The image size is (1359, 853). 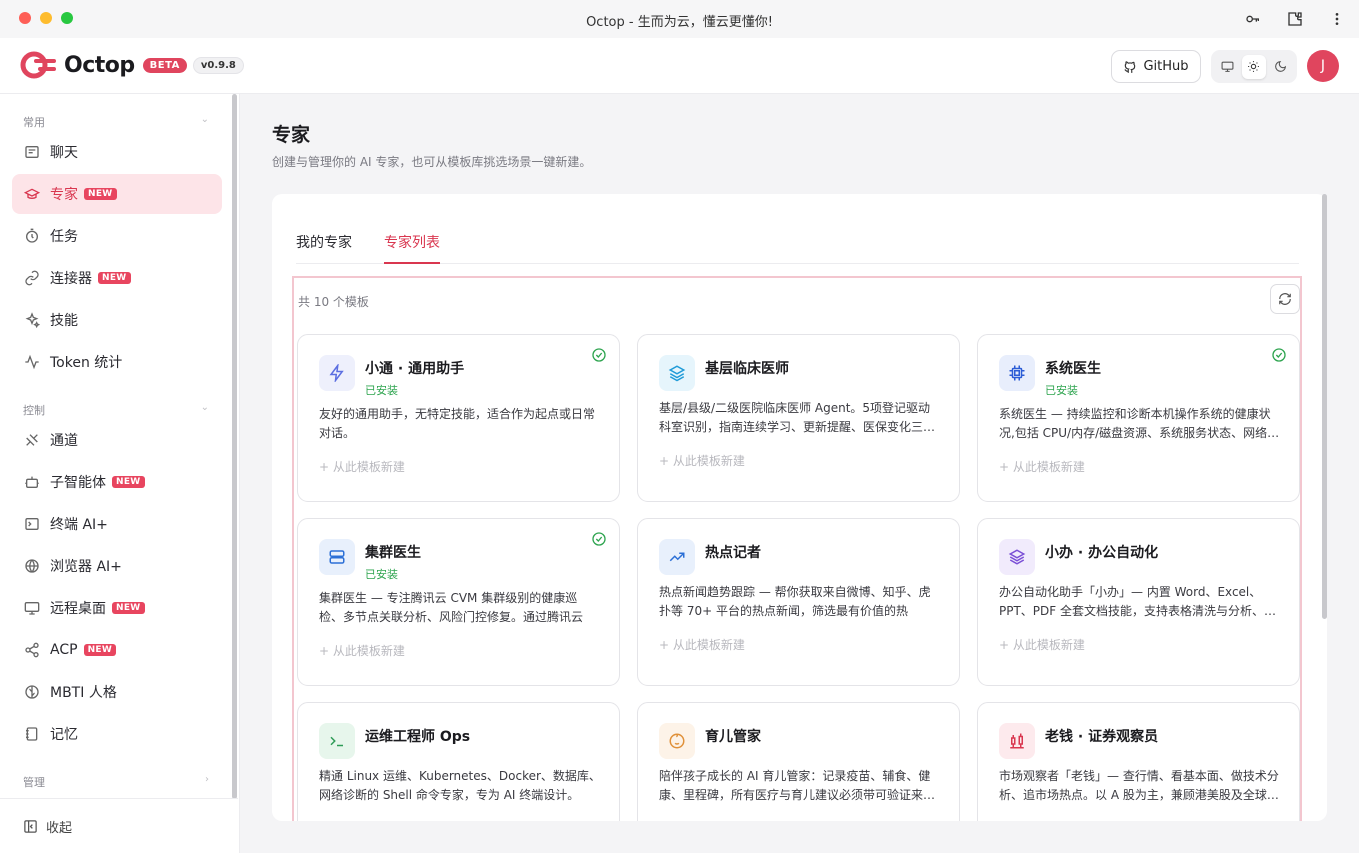 I want to click on sidebar-item-skills: 技能, so click(x=117, y=320).